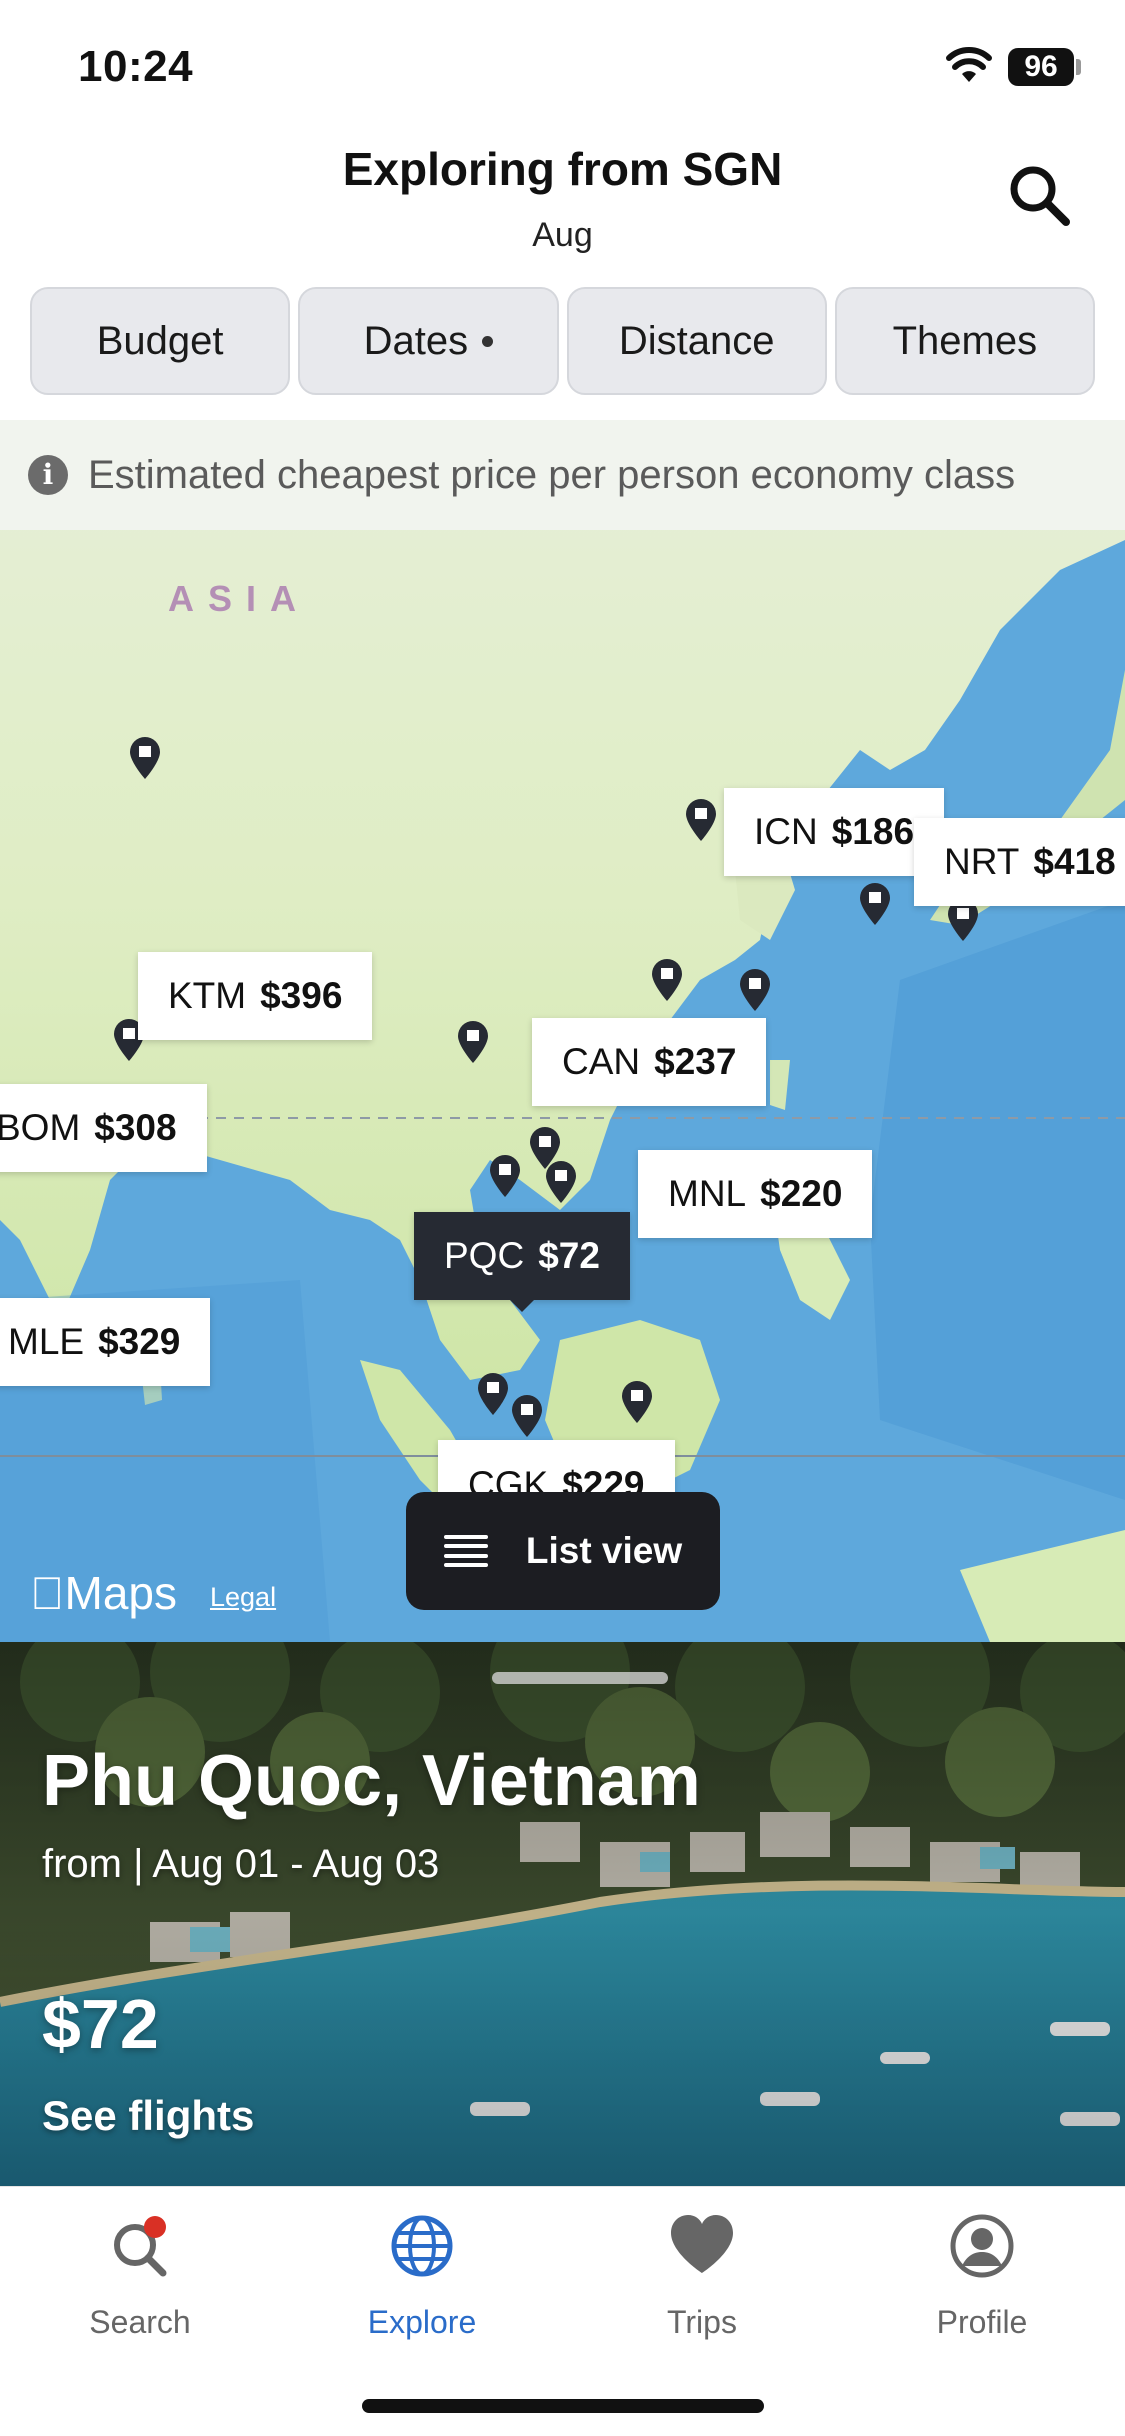 The height and width of the screenshot is (2436, 1125). Describe the element at coordinates (1074, 861) in the screenshot. I see `fare-price: $418` at that location.